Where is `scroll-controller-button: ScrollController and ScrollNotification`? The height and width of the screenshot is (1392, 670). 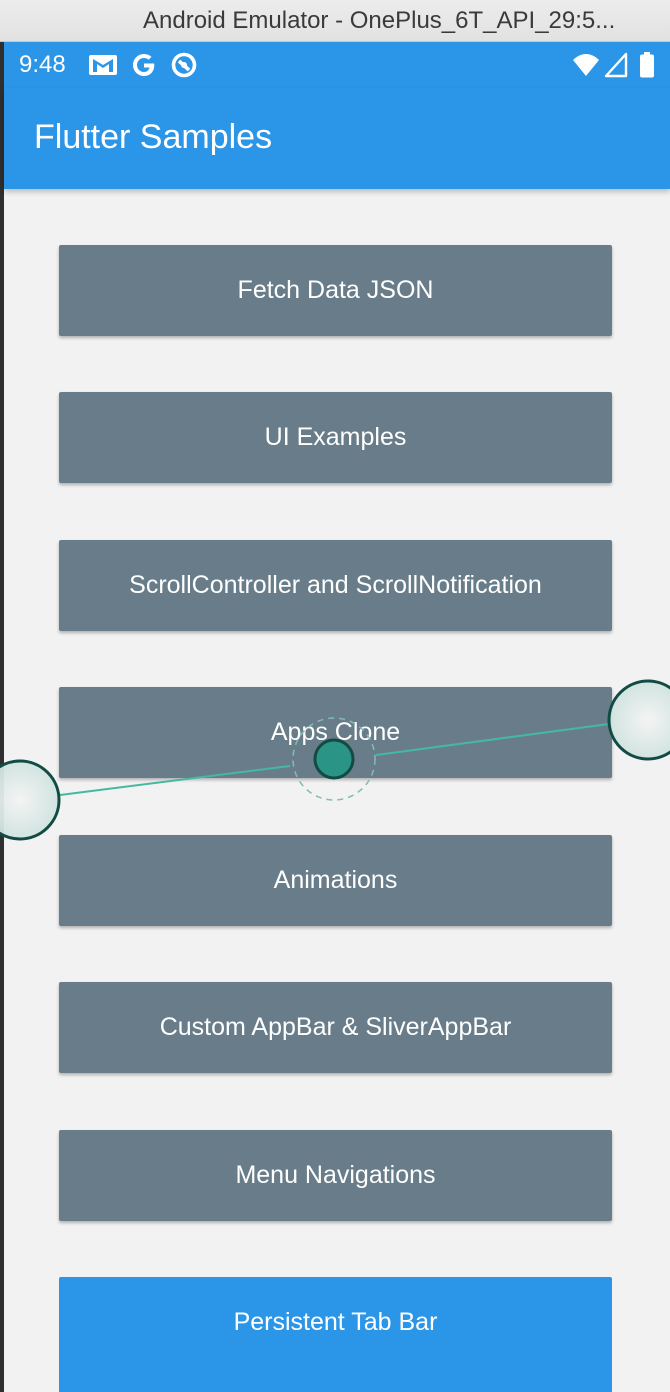
scroll-controller-button: ScrollController and ScrollNotification is located at coordinates (335, 585).